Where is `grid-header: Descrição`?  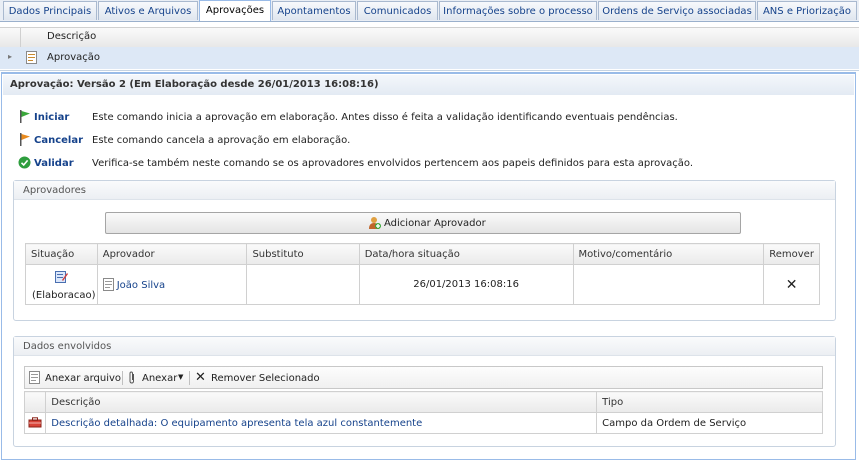 grid-header: Descrição is located at coordinates (429, 37).